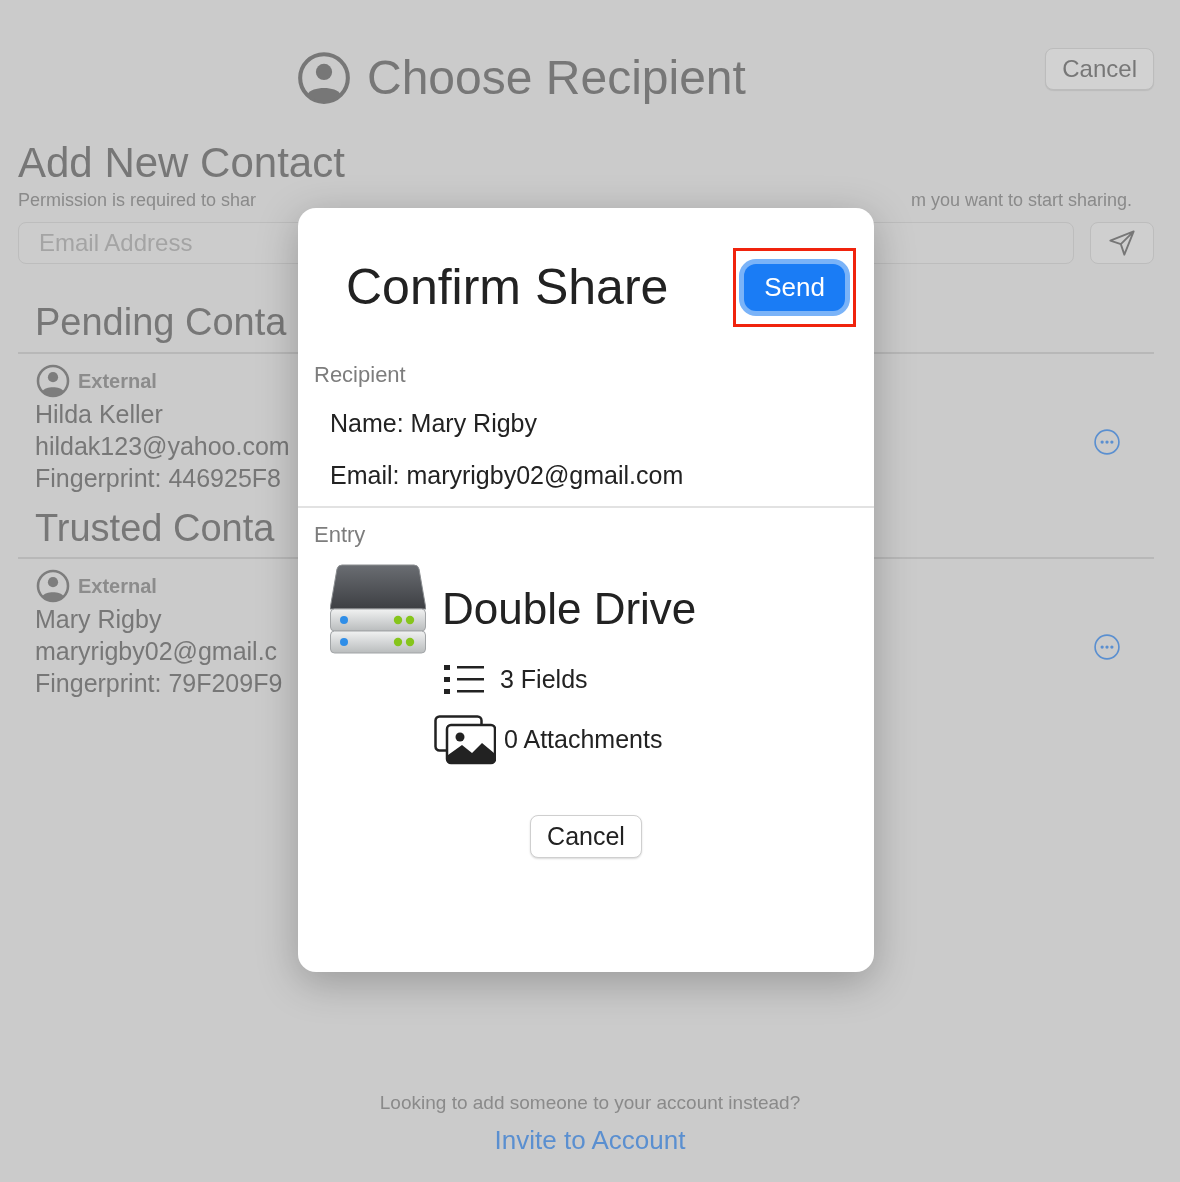  I want to click on fields-count: 3 Fields, so click(544, 679).